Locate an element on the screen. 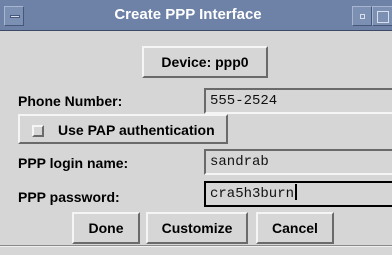 The width and height of the screenshot is (392, 255). device-button: Device: ppp0 is located at coordinates (205, 62).